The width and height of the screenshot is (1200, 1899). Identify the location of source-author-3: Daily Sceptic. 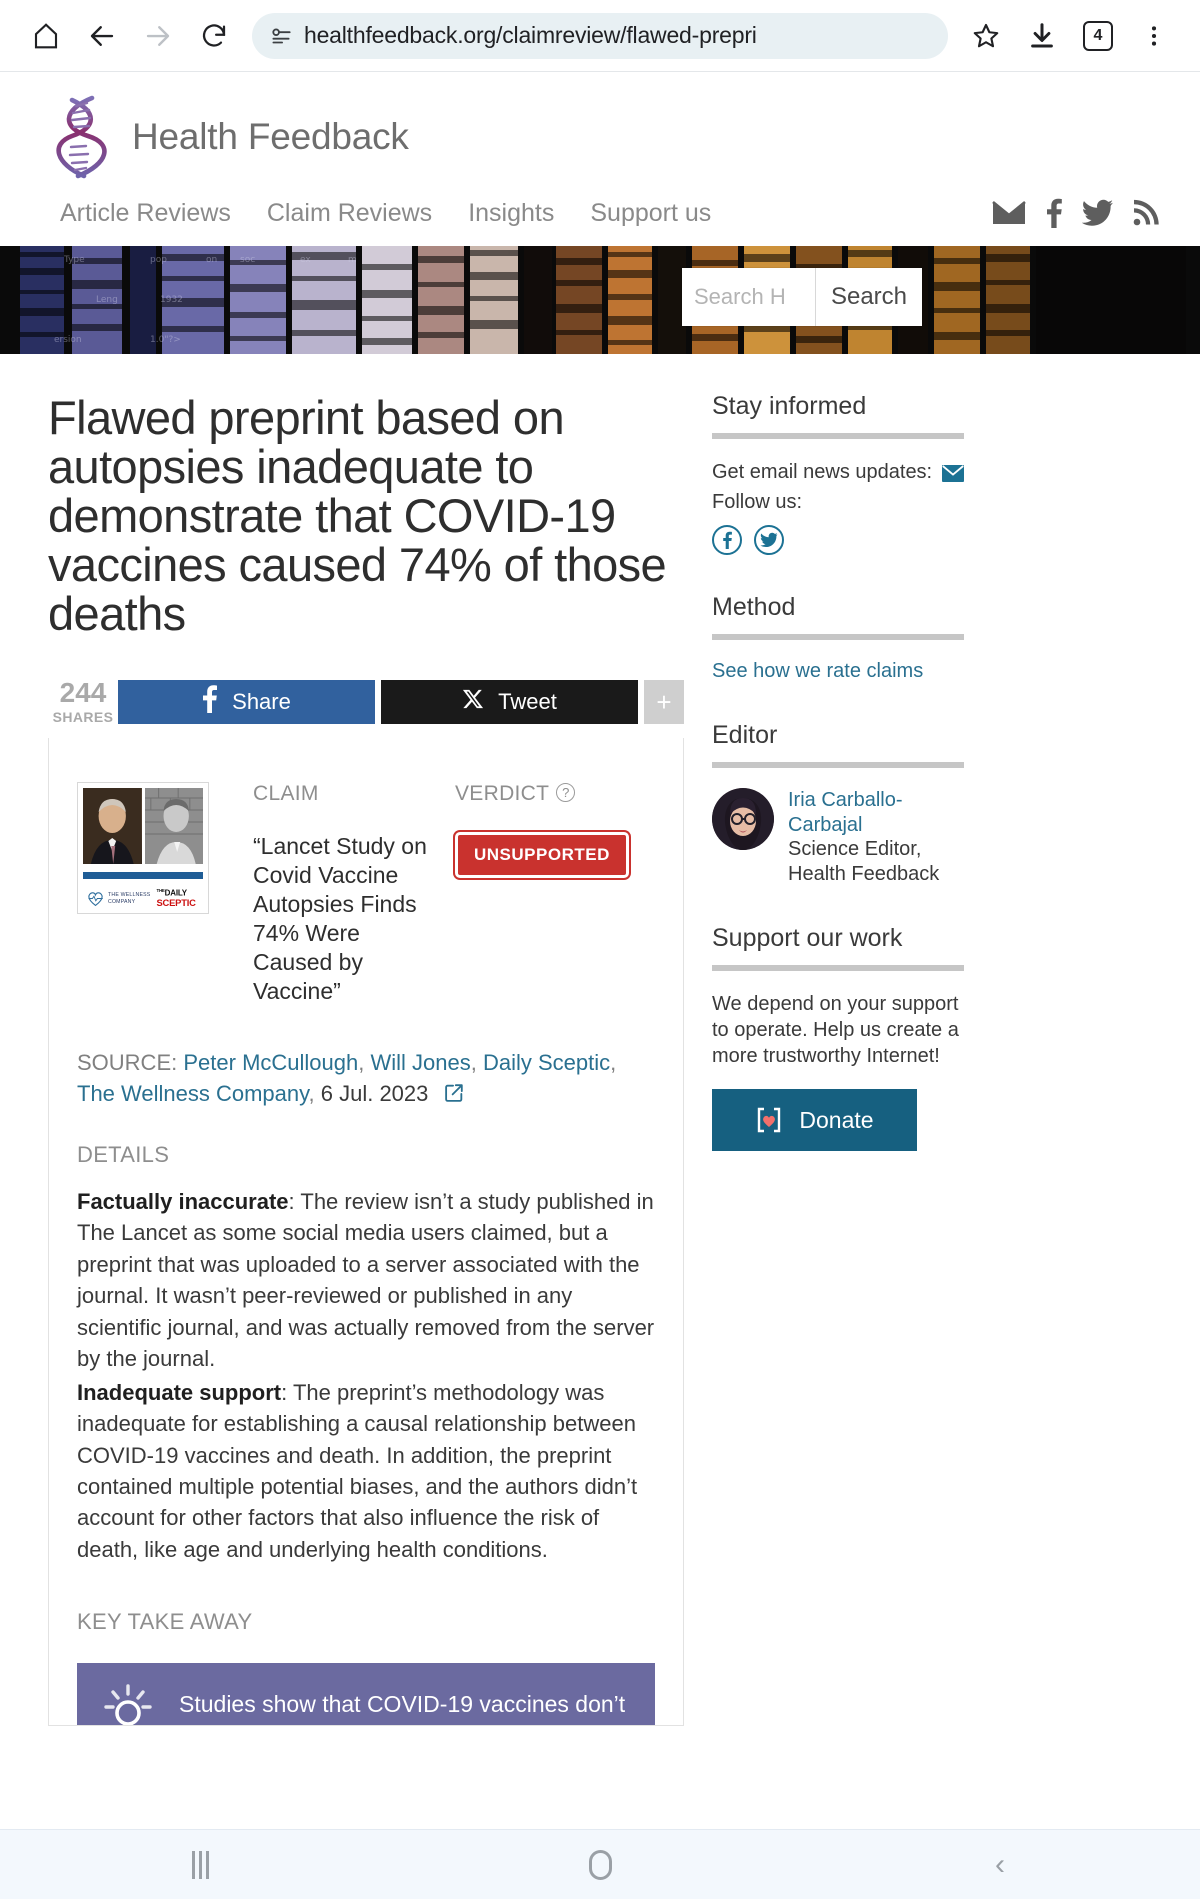
(546, 1062).